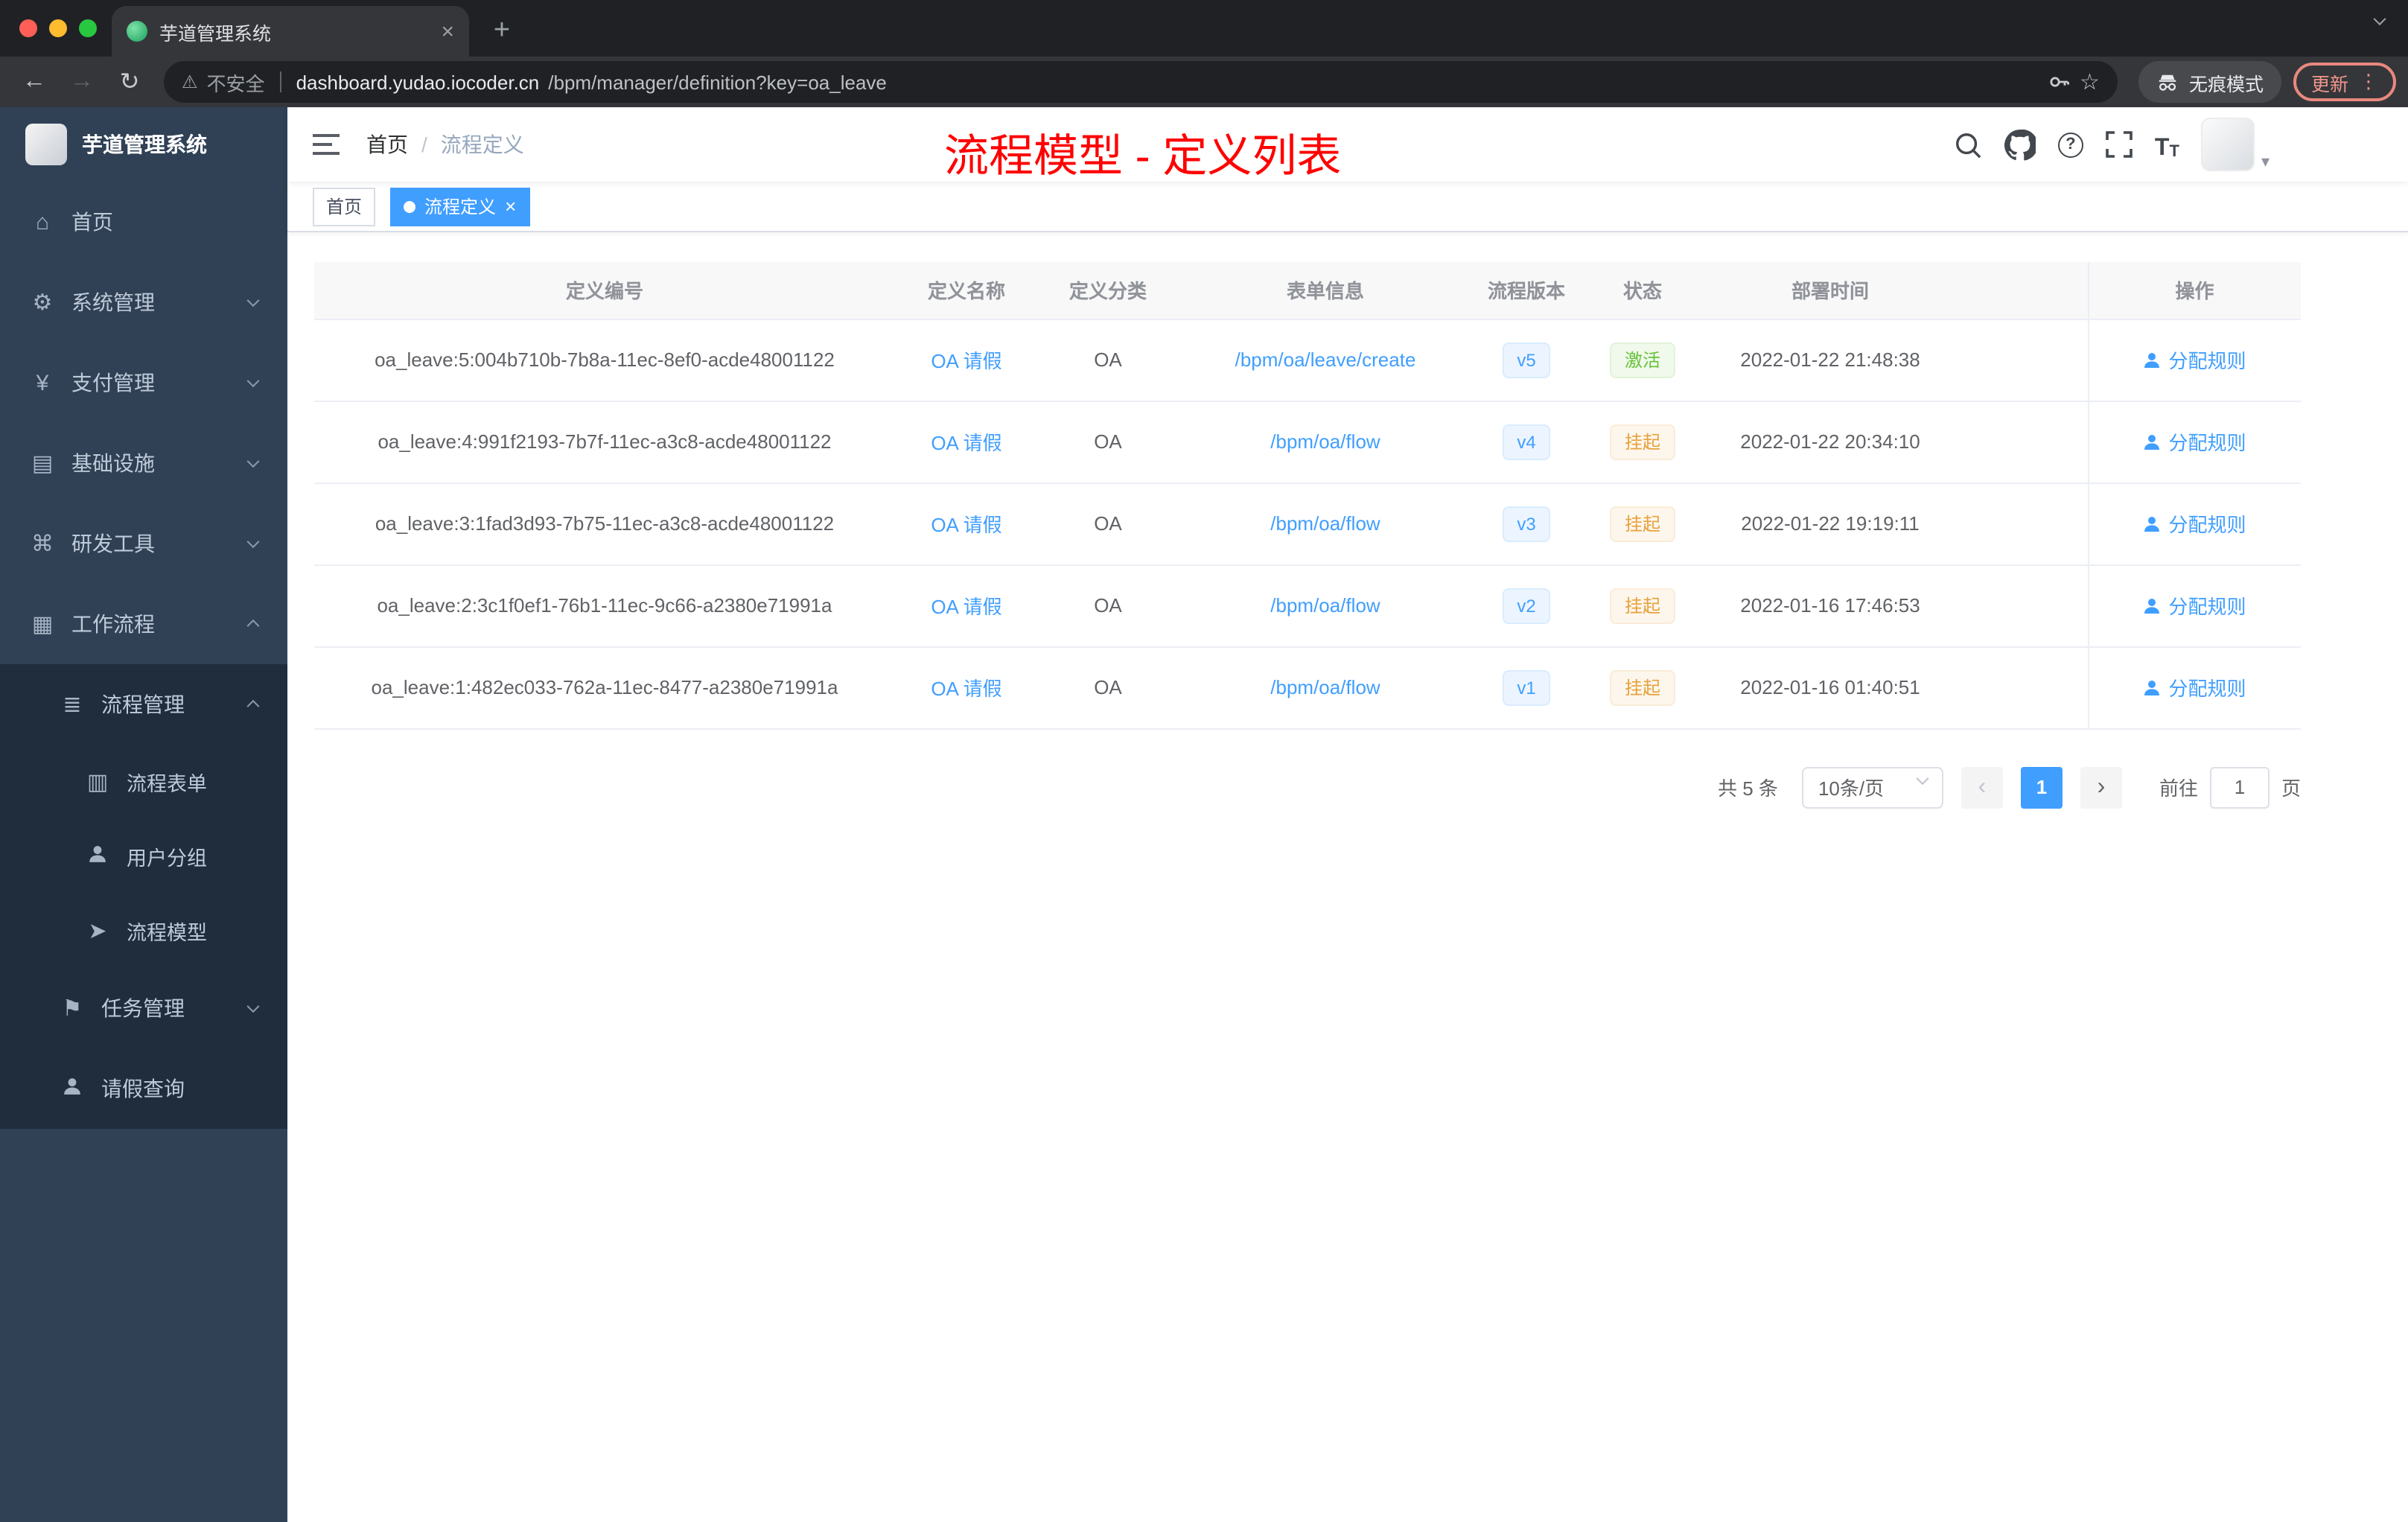 The width and height of the screenshot is (2408, 1522). Describe the element at coordinates (143, 624) in the screenshot. I see `sidebar-item-workflow: ▦ 工作流程` at that location.